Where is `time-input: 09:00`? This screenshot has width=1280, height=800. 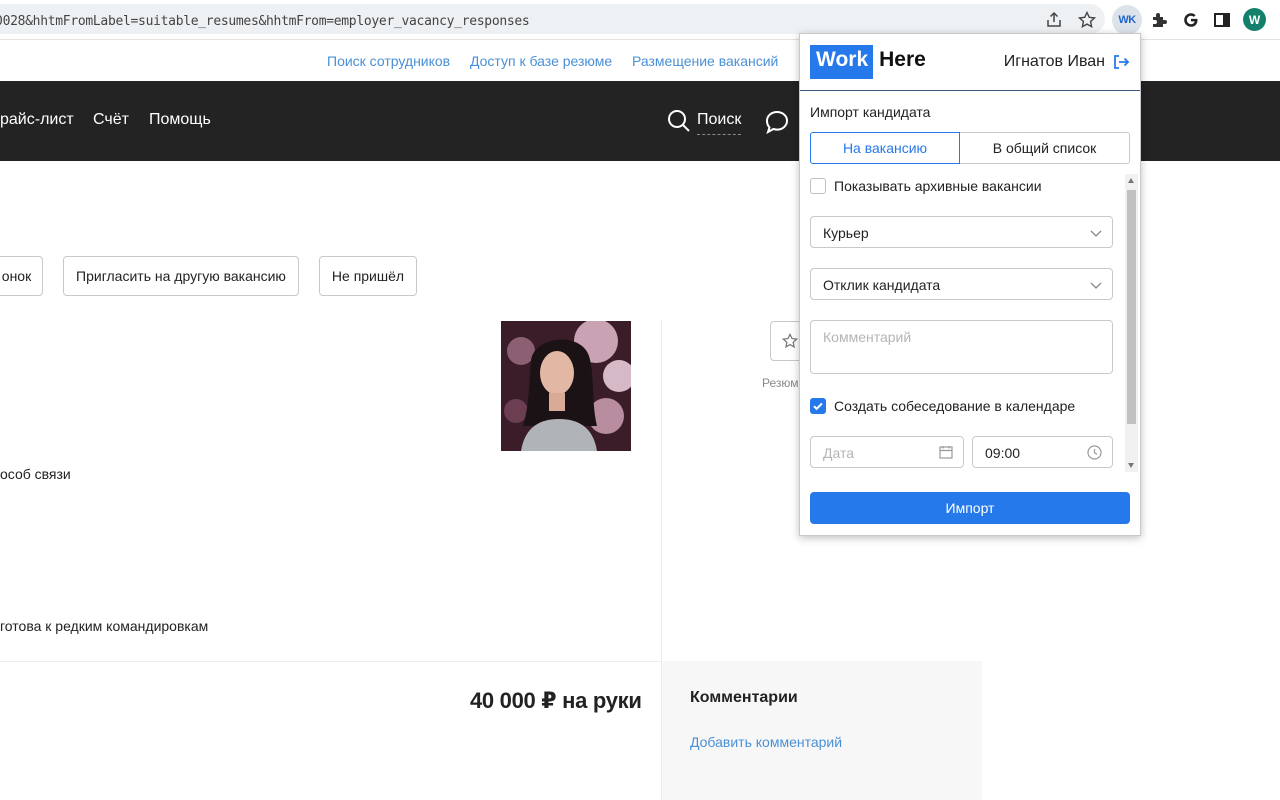 time-input: 09:00 is located at coordinates (1042, 452).